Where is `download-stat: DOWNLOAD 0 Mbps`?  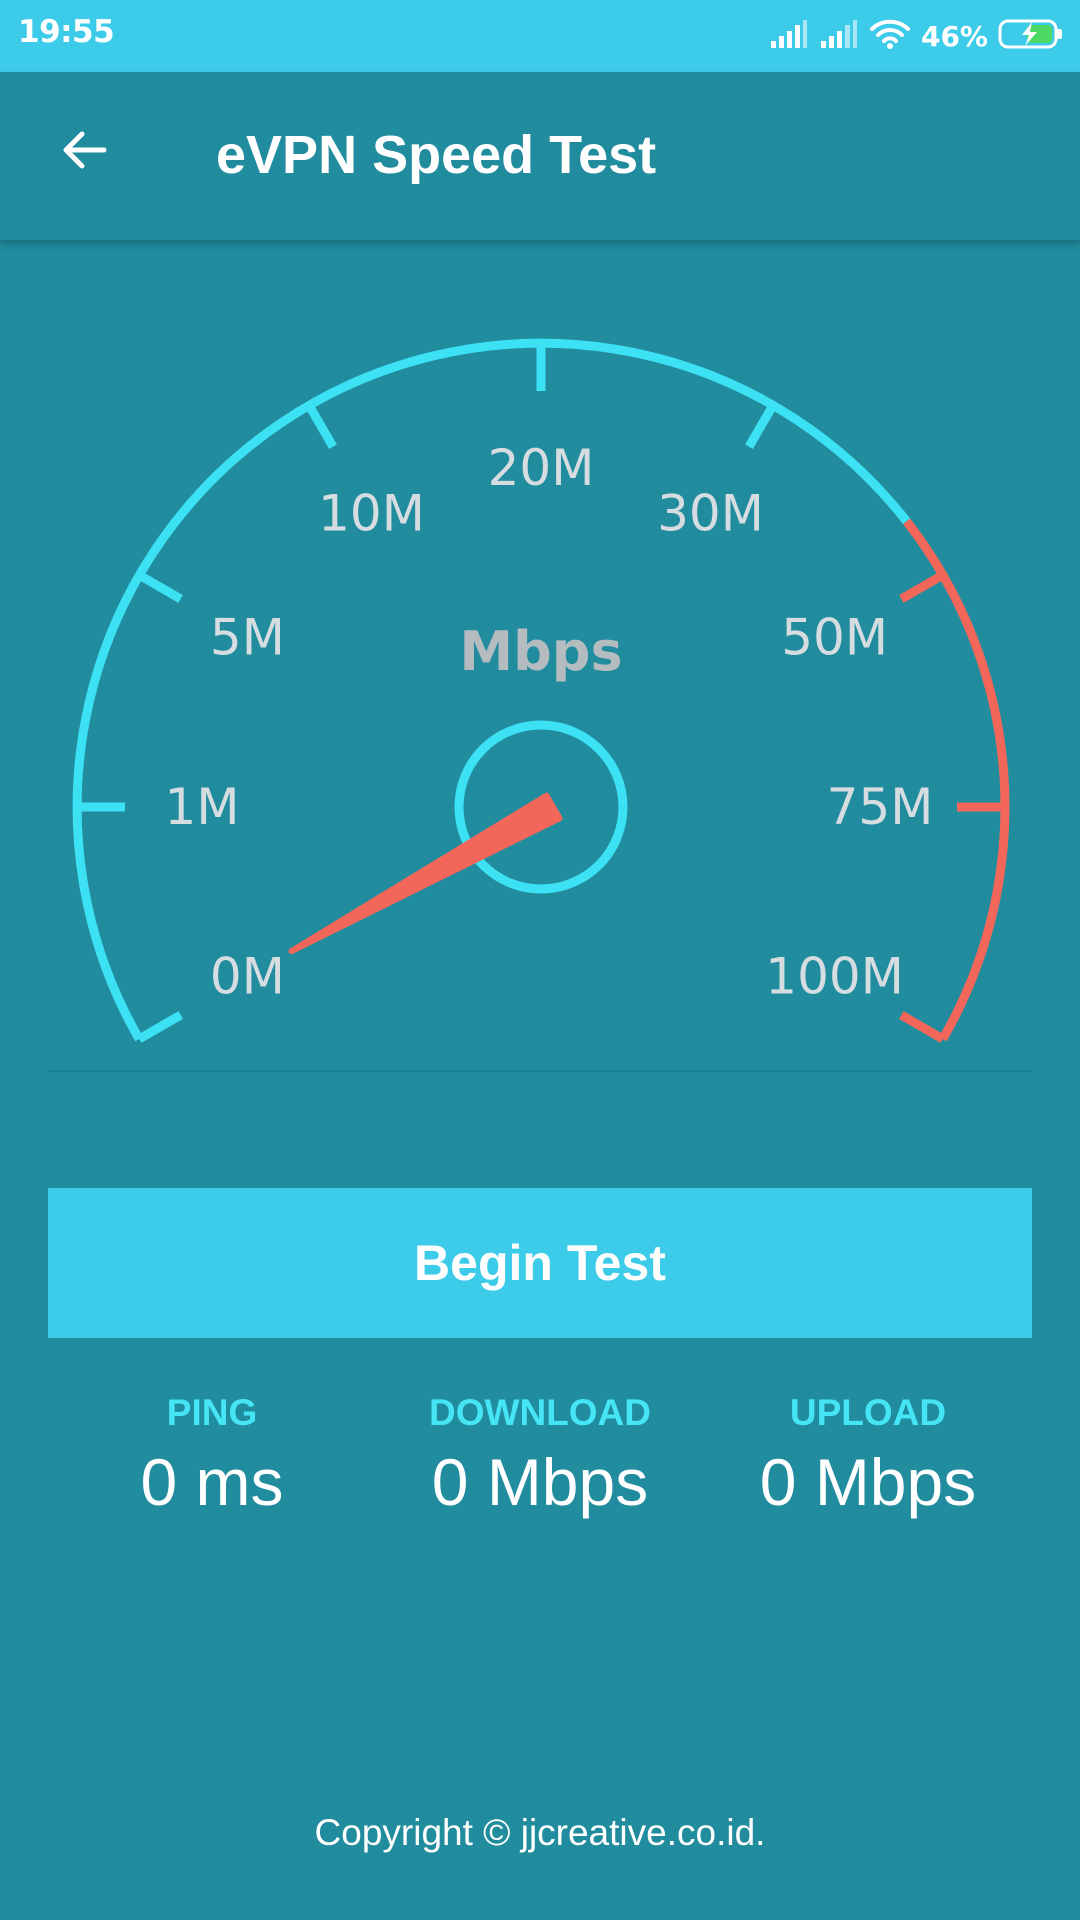 download-stat: DOWNLOAD 0 Mbps is located at coordinates (540, 1454).